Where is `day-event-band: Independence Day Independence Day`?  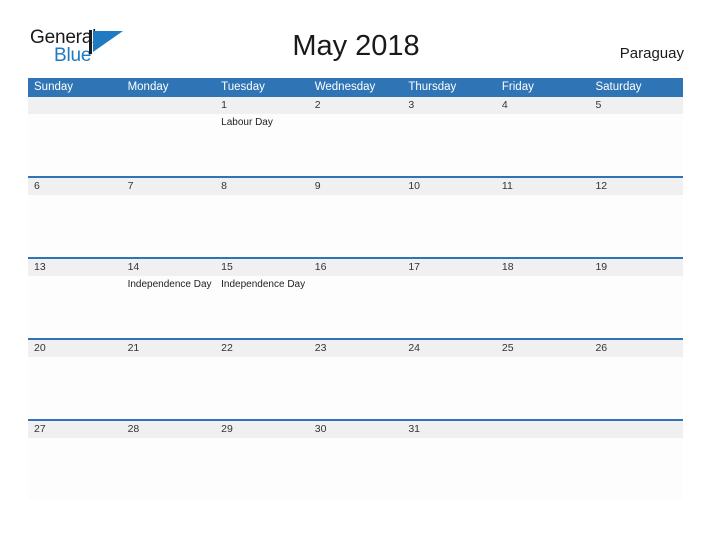
day-event-band: Independence Day Independence Day is located at coordinates (355, 307).